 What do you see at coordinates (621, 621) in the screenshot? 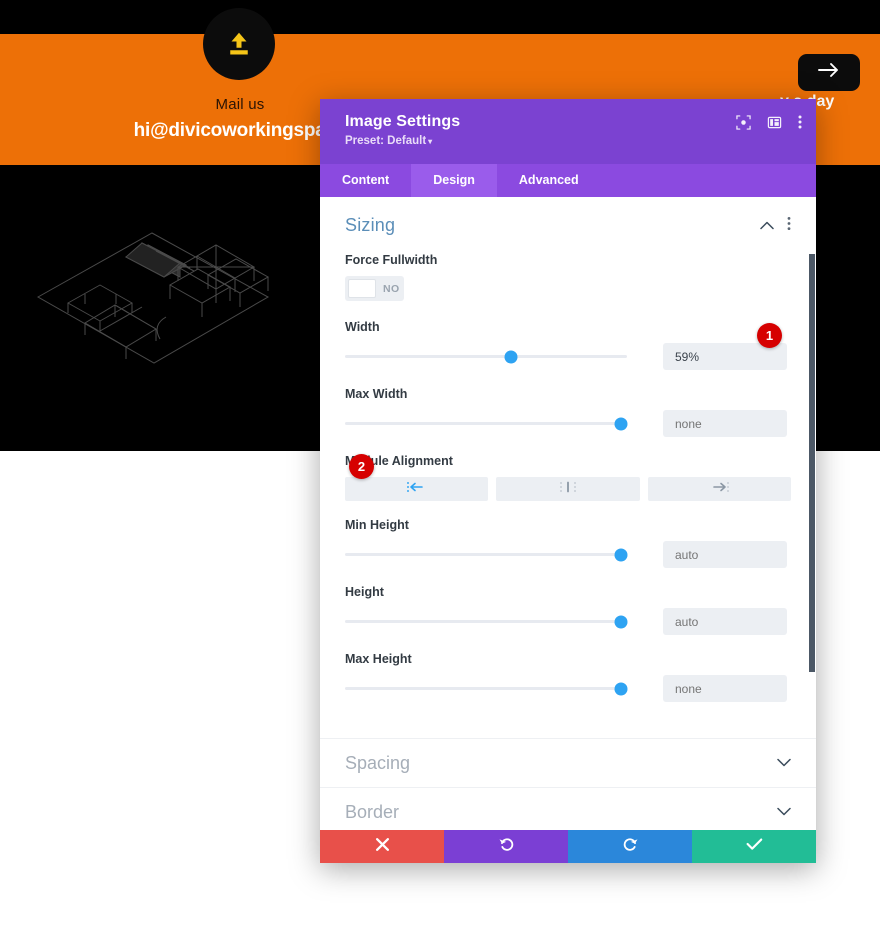
I see `height-slider-handle` at bounding box center [621, 621].